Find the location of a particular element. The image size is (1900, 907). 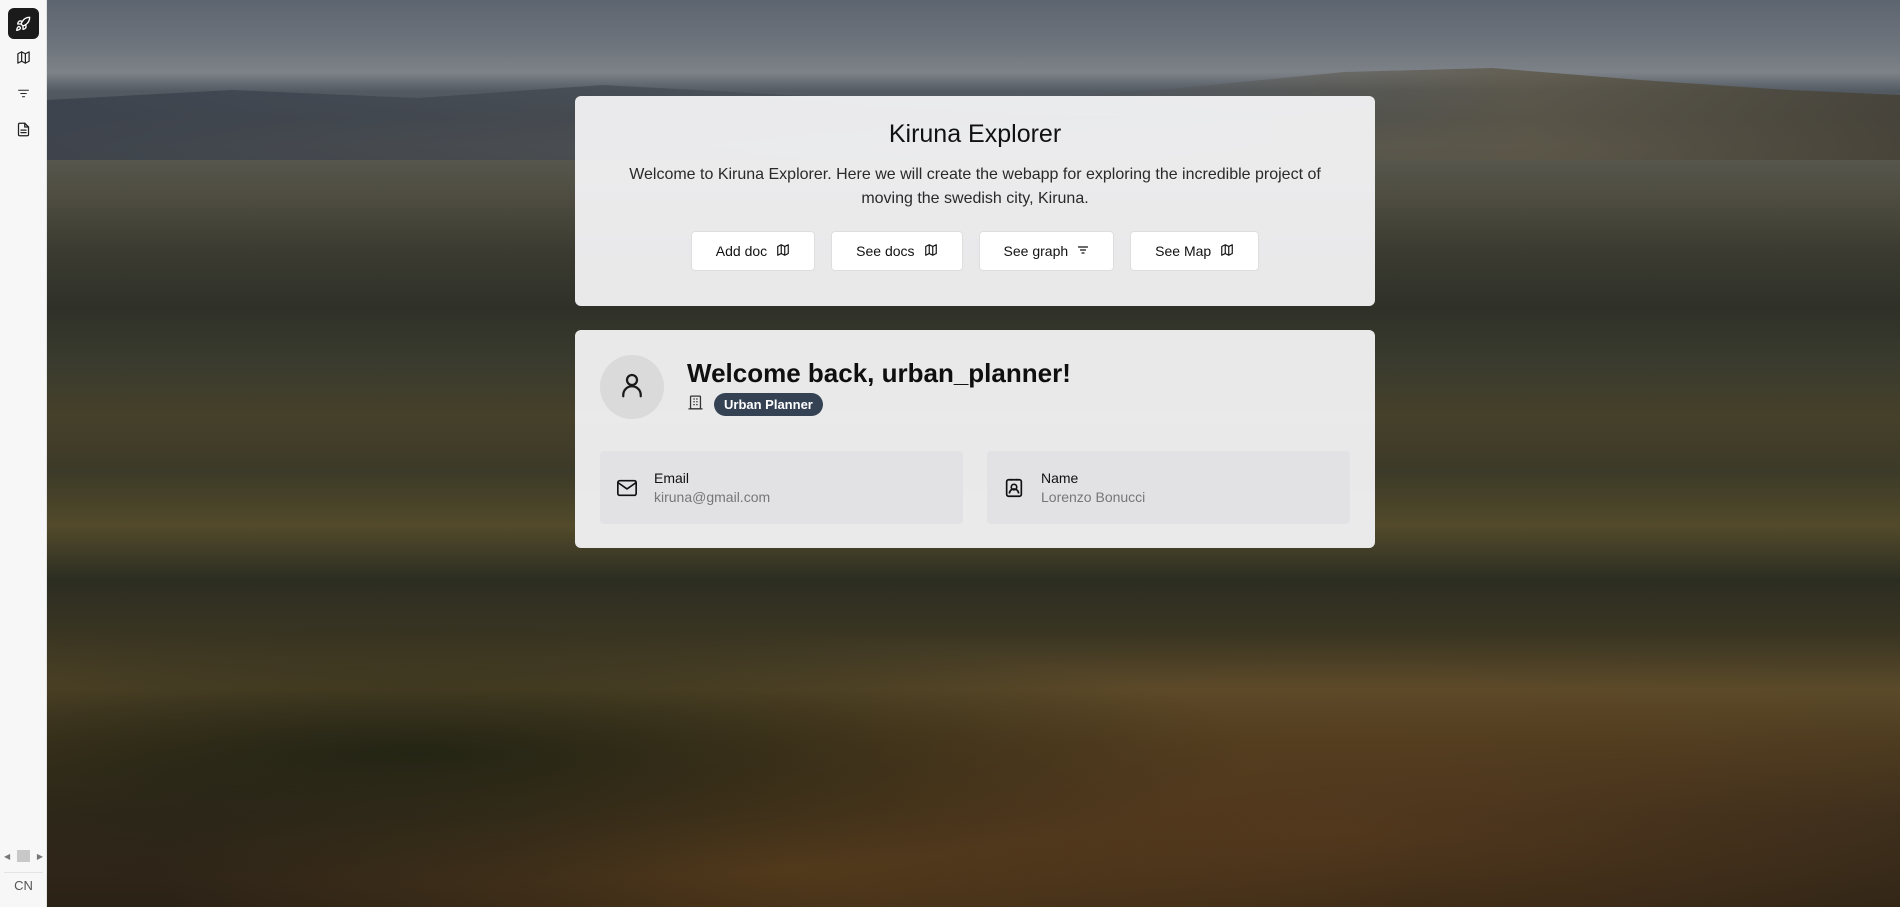

name-label: Name is located at coordinates (1060, 478).